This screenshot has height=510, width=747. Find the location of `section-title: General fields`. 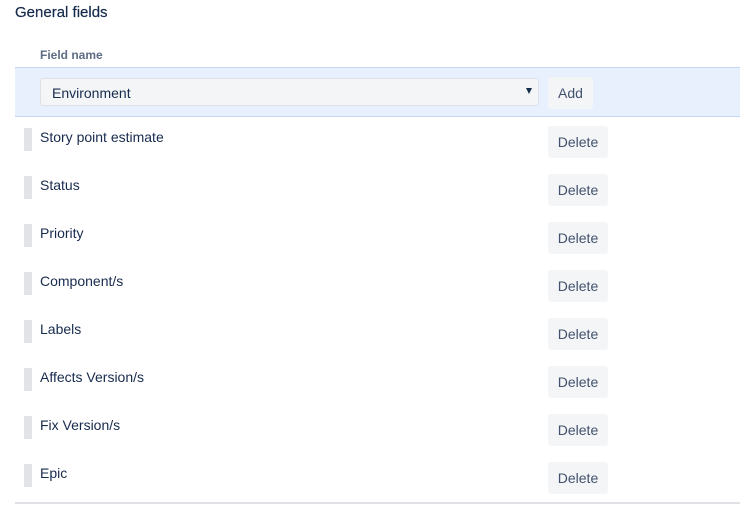

section-title: General fields is located at coordinates (61, 12).